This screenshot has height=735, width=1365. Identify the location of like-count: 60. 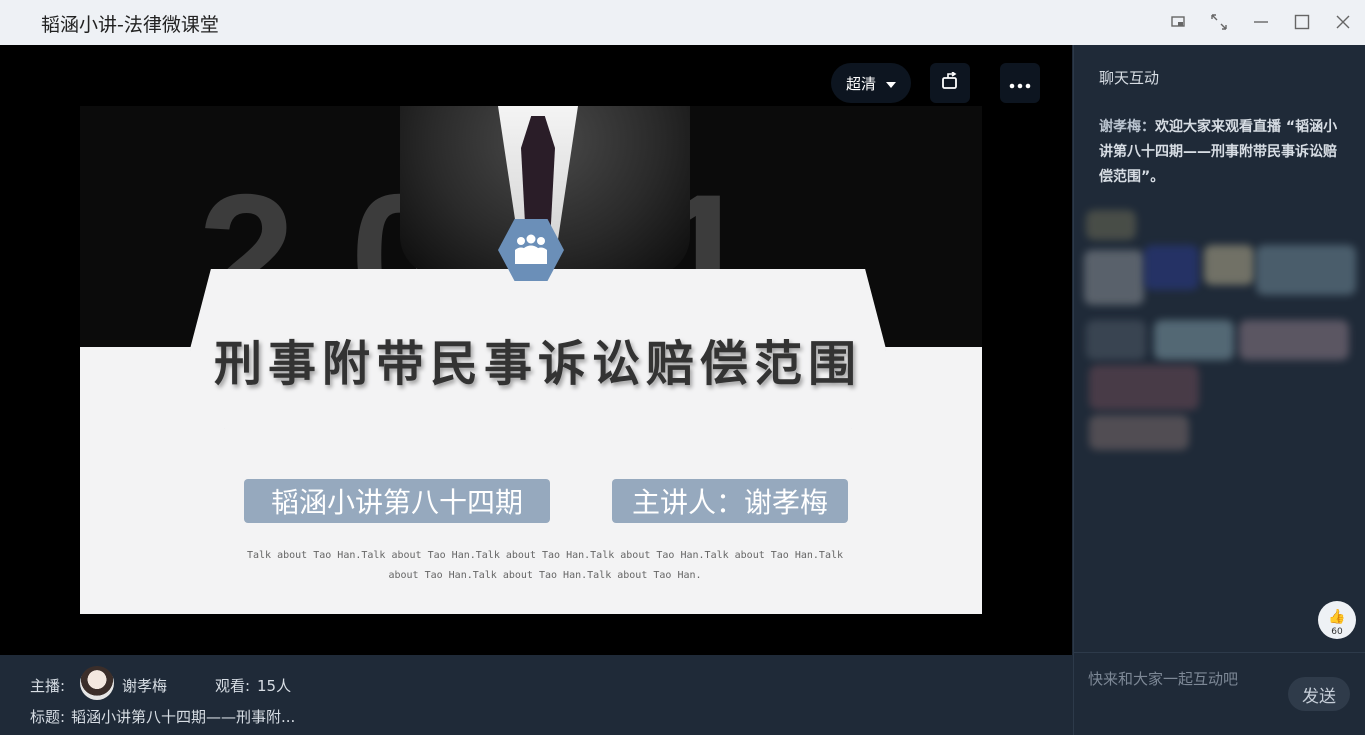
(1337, 632).